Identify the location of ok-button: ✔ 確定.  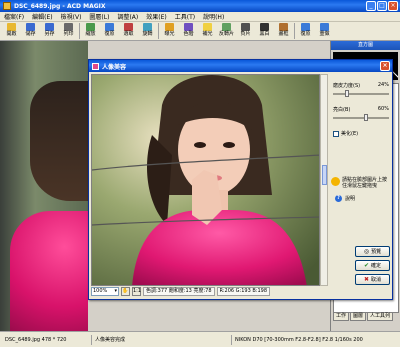
(372, 265).